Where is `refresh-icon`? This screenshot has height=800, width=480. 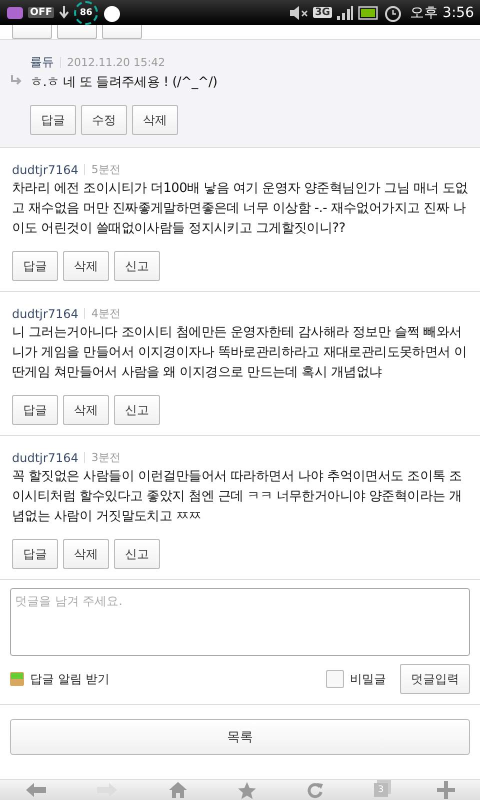 refresh-icon is located at coordinates (315, 790).